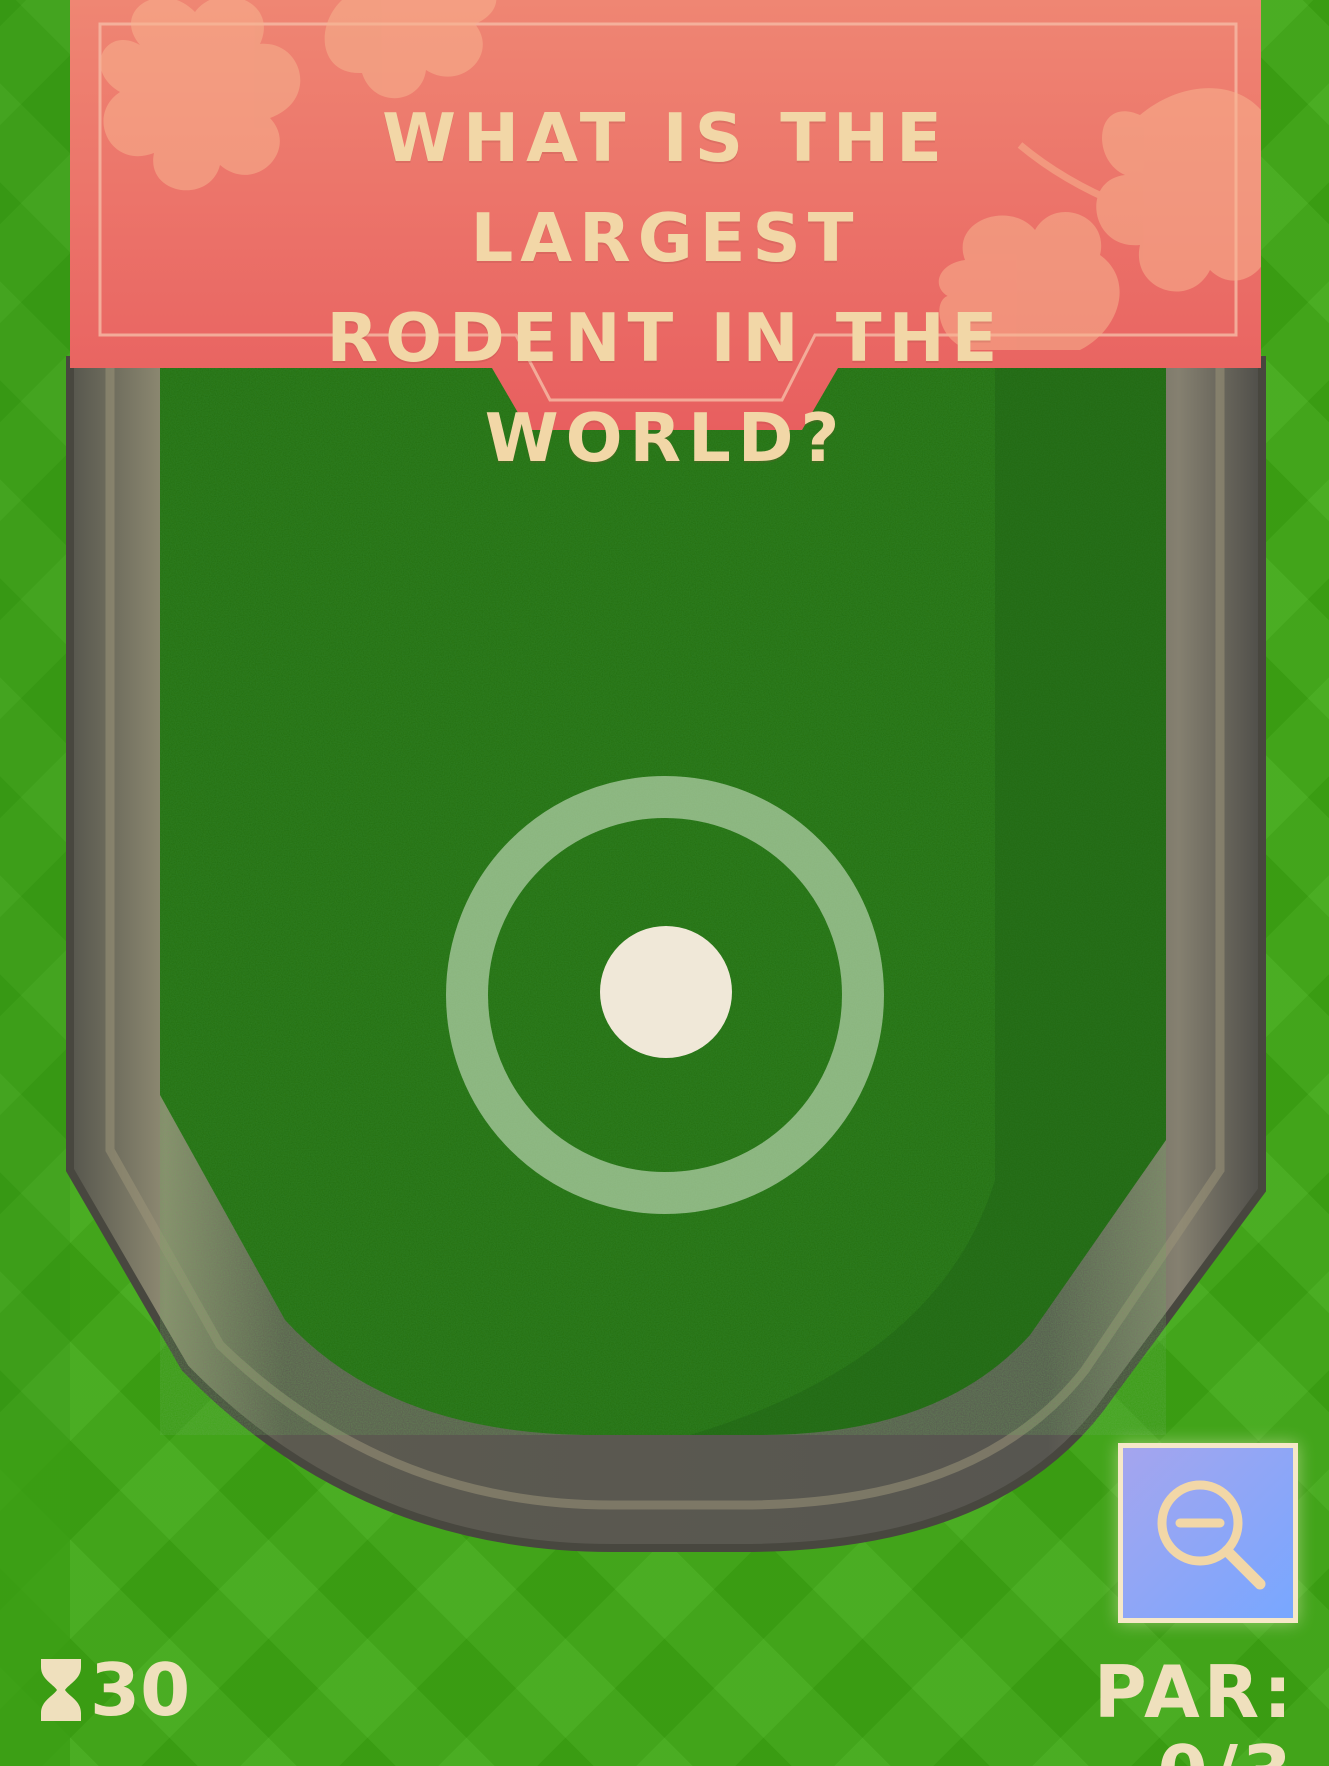 Image resolution: width=1329 pixels, height=1766 pixels. What do you see at coordinates (666, 992) in the screenshot?
I see `golf-ball` at bounding box center [666, 992].